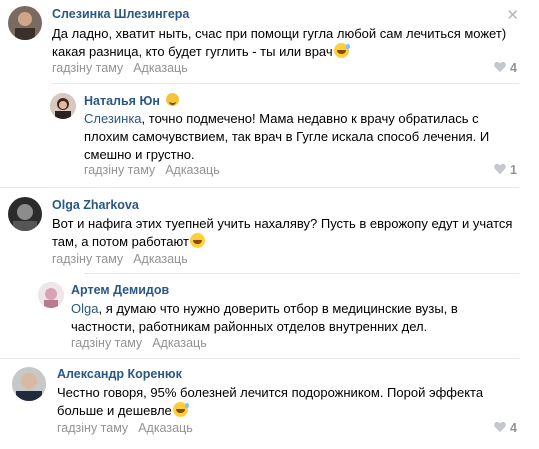 The image size is (539, 449). I want to click on grinning-emoji, so click(197, 240).